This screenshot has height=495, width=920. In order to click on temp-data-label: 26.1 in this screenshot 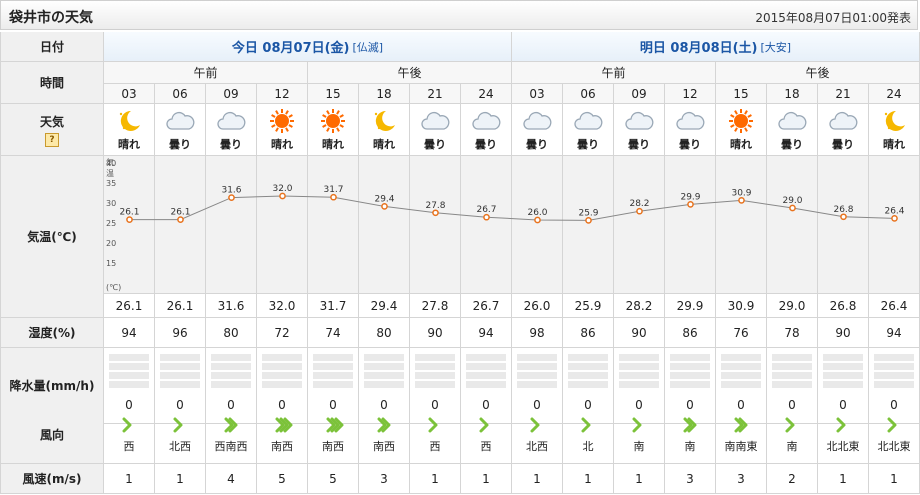, I will do `click(129, 213)`.